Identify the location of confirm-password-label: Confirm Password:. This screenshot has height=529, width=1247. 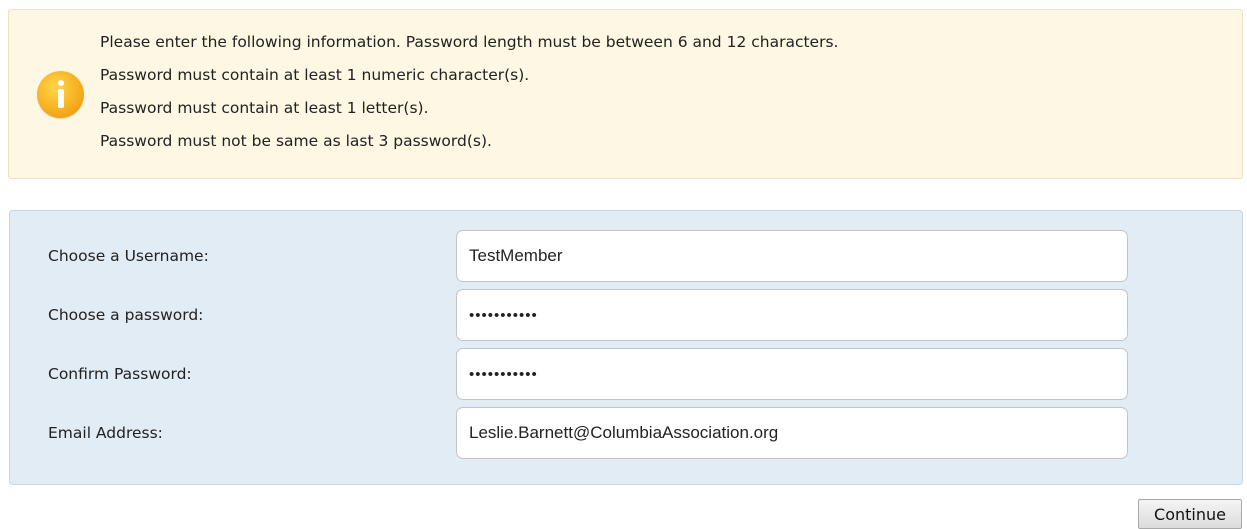
(120, 374).